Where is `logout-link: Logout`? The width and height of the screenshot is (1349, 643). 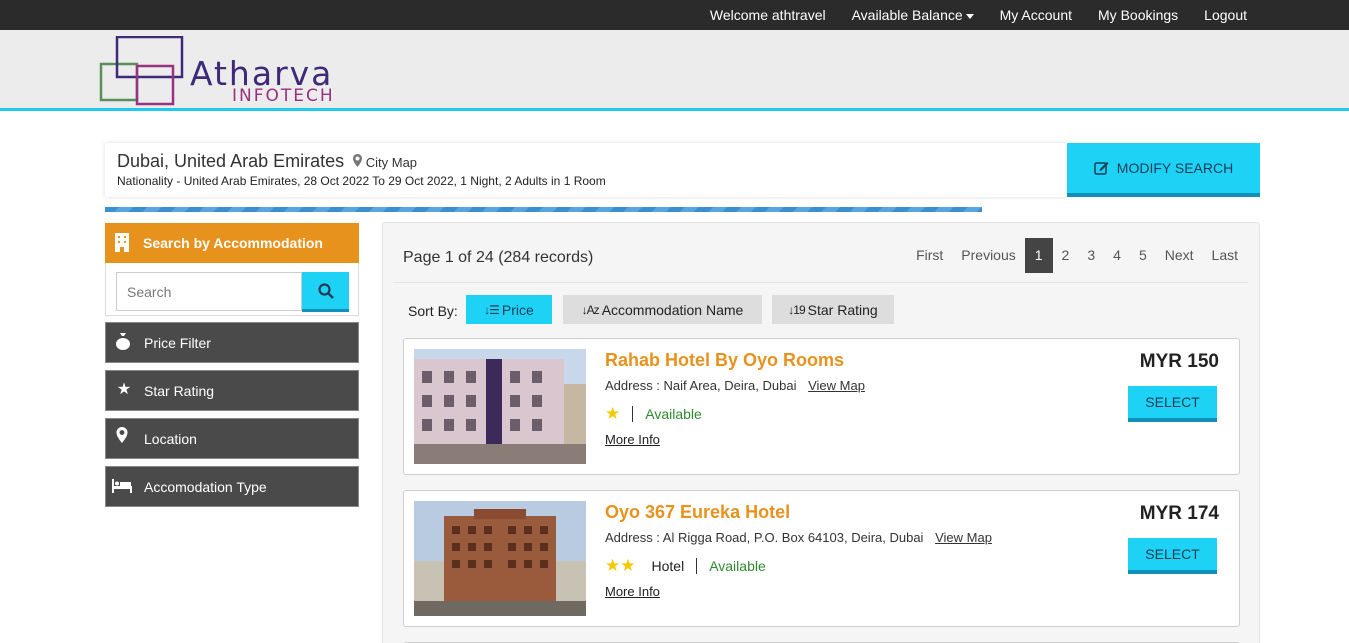 logout-link: Logout is located at coordinates (1225, 15).